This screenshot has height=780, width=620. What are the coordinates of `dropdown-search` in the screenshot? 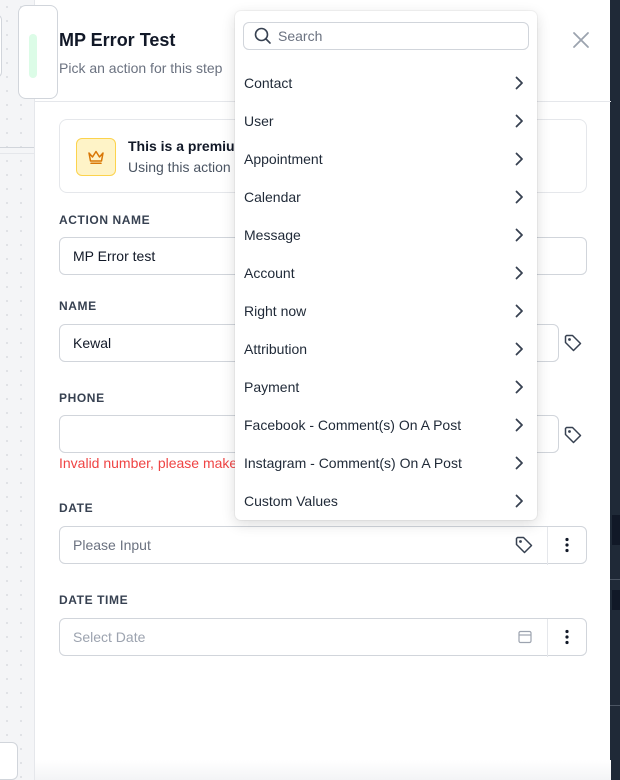 It's located at (386, 36).